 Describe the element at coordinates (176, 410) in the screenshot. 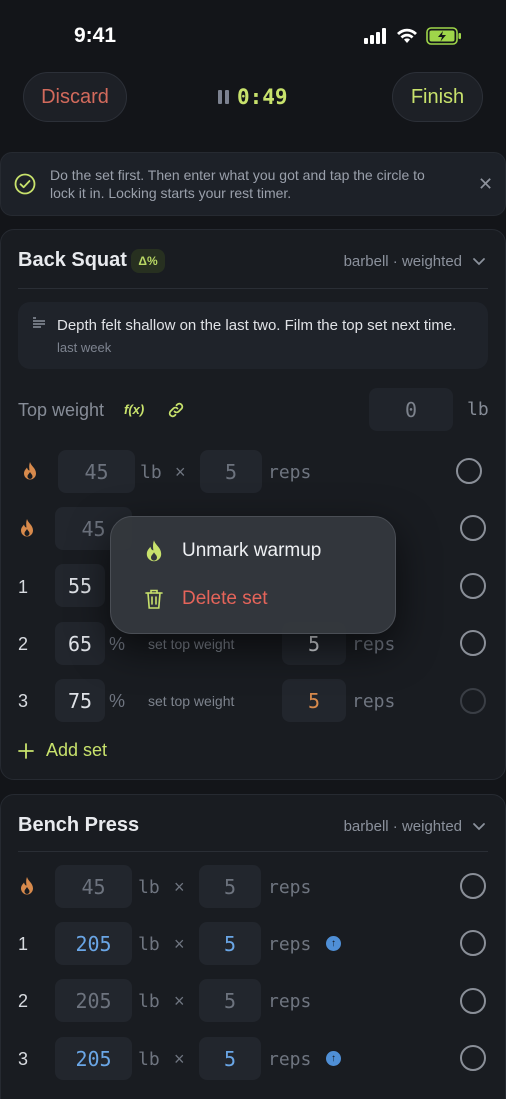

I see `link-icon` at that location.